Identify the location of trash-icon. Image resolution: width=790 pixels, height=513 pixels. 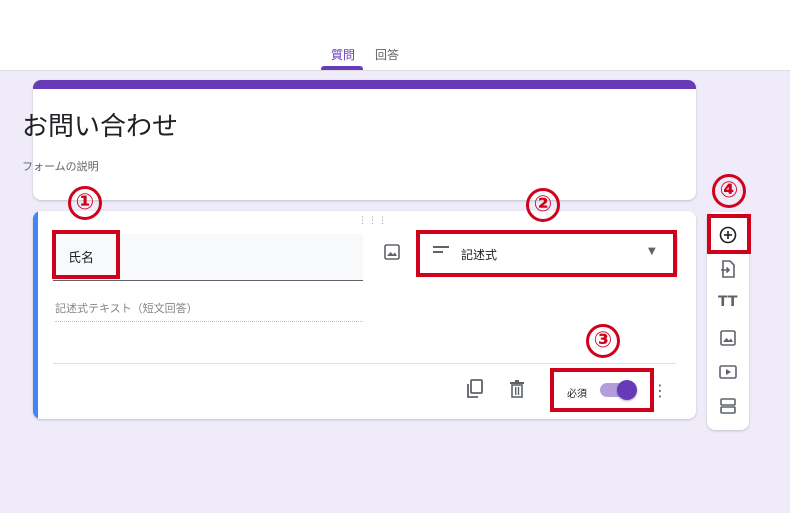
(517, 389).